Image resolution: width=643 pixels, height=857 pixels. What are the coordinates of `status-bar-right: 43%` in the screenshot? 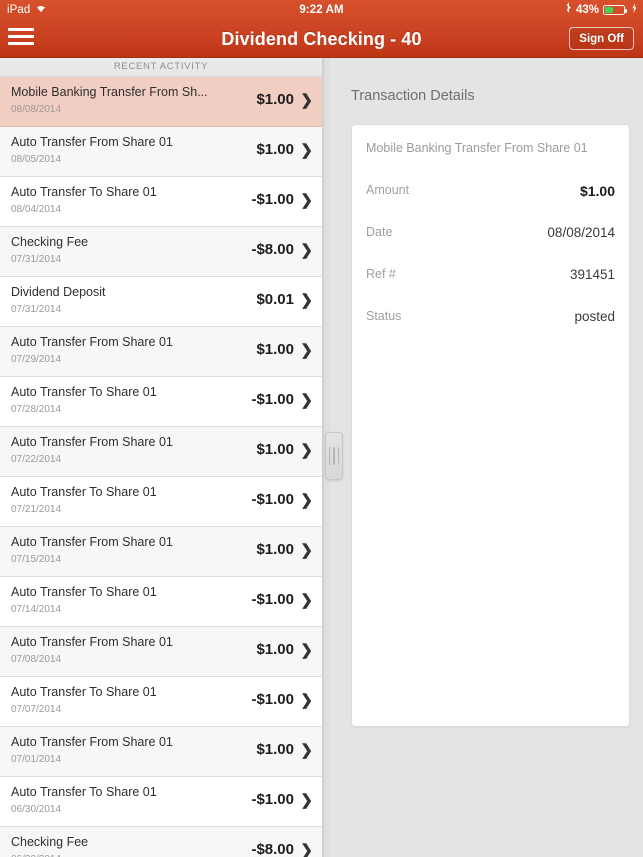 It's located at (601, 10).